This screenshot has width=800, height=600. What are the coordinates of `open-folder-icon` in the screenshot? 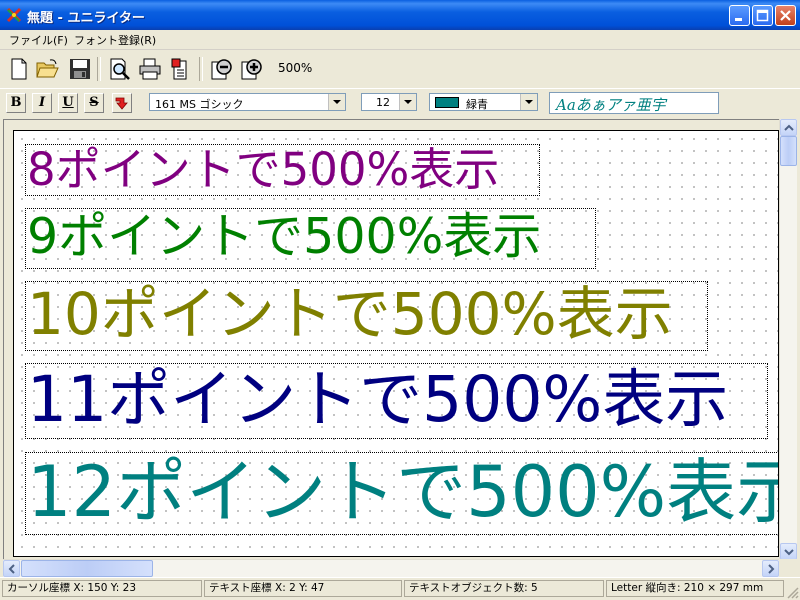 It's located at (47, 69).